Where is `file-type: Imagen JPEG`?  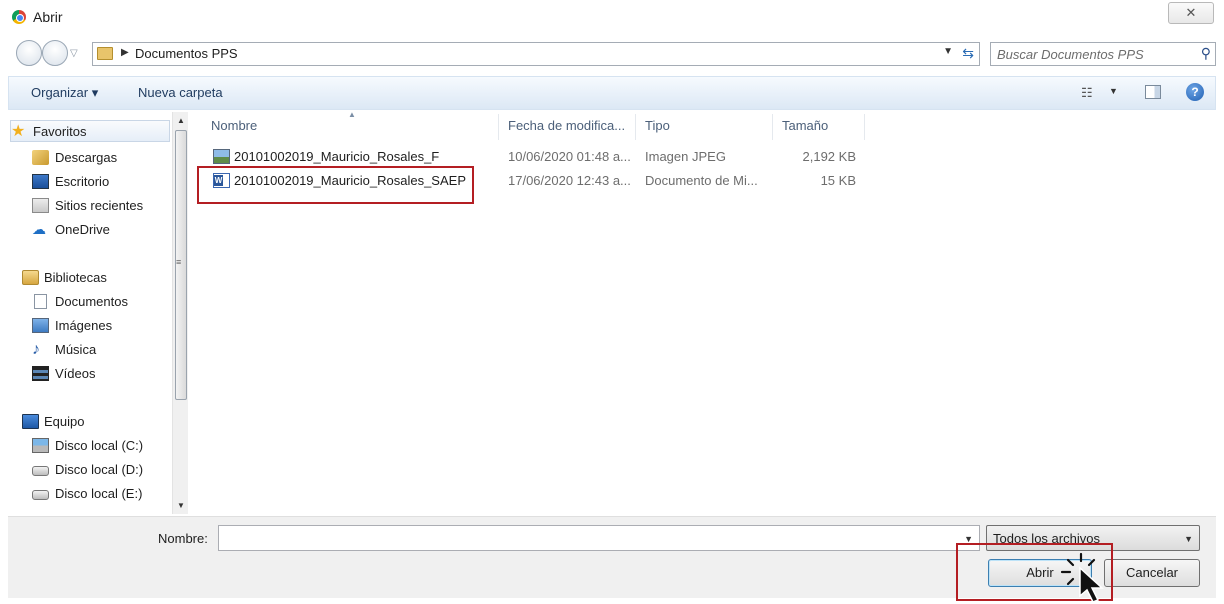
file-type: Imagen JPEG is located at coordinates (685, 156).